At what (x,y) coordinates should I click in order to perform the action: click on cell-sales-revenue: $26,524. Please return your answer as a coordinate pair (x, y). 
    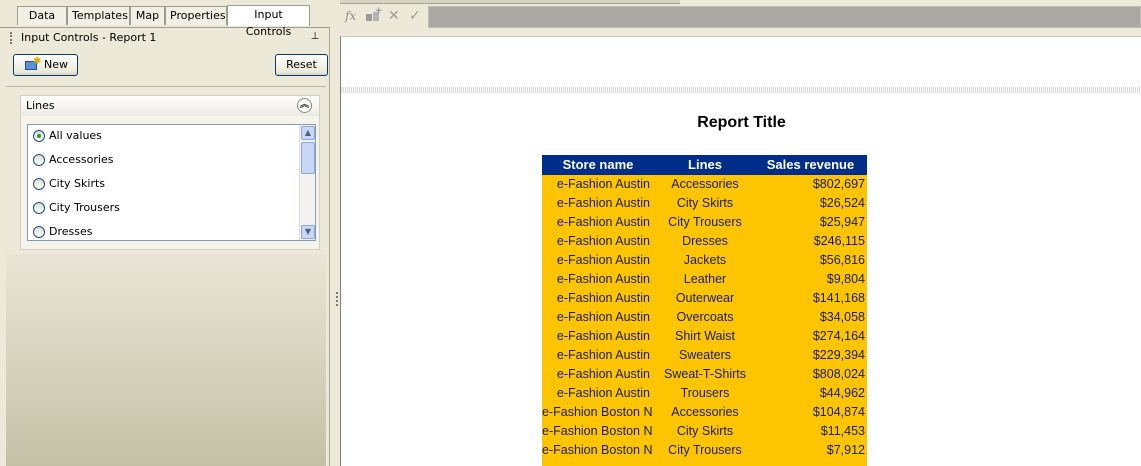
    Looking at the image, I should click on (811, 203).